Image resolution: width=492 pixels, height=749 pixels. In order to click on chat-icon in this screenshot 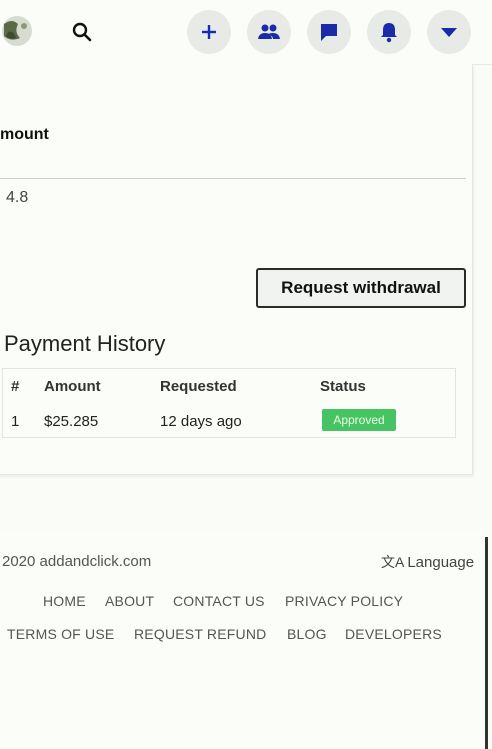, I will do `click(329, 32)`.